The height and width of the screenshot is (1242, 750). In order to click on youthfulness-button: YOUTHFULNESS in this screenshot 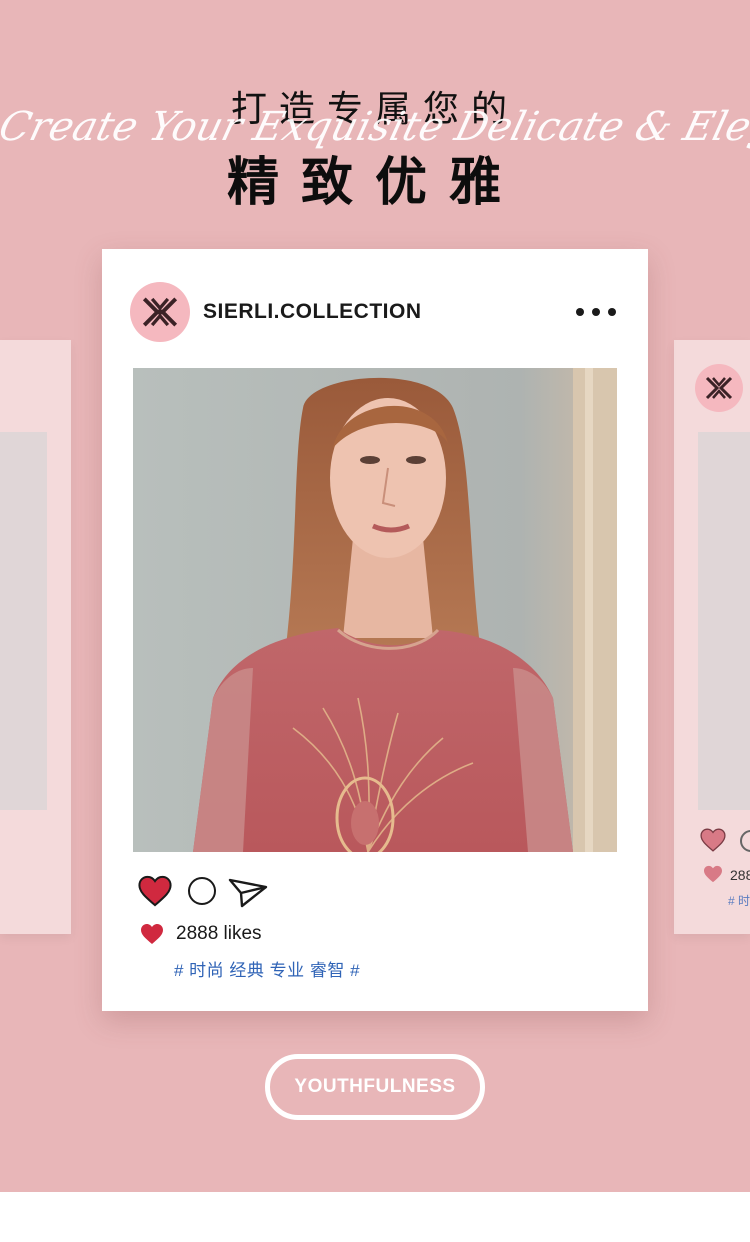, I will do `click(375, 1087)`.